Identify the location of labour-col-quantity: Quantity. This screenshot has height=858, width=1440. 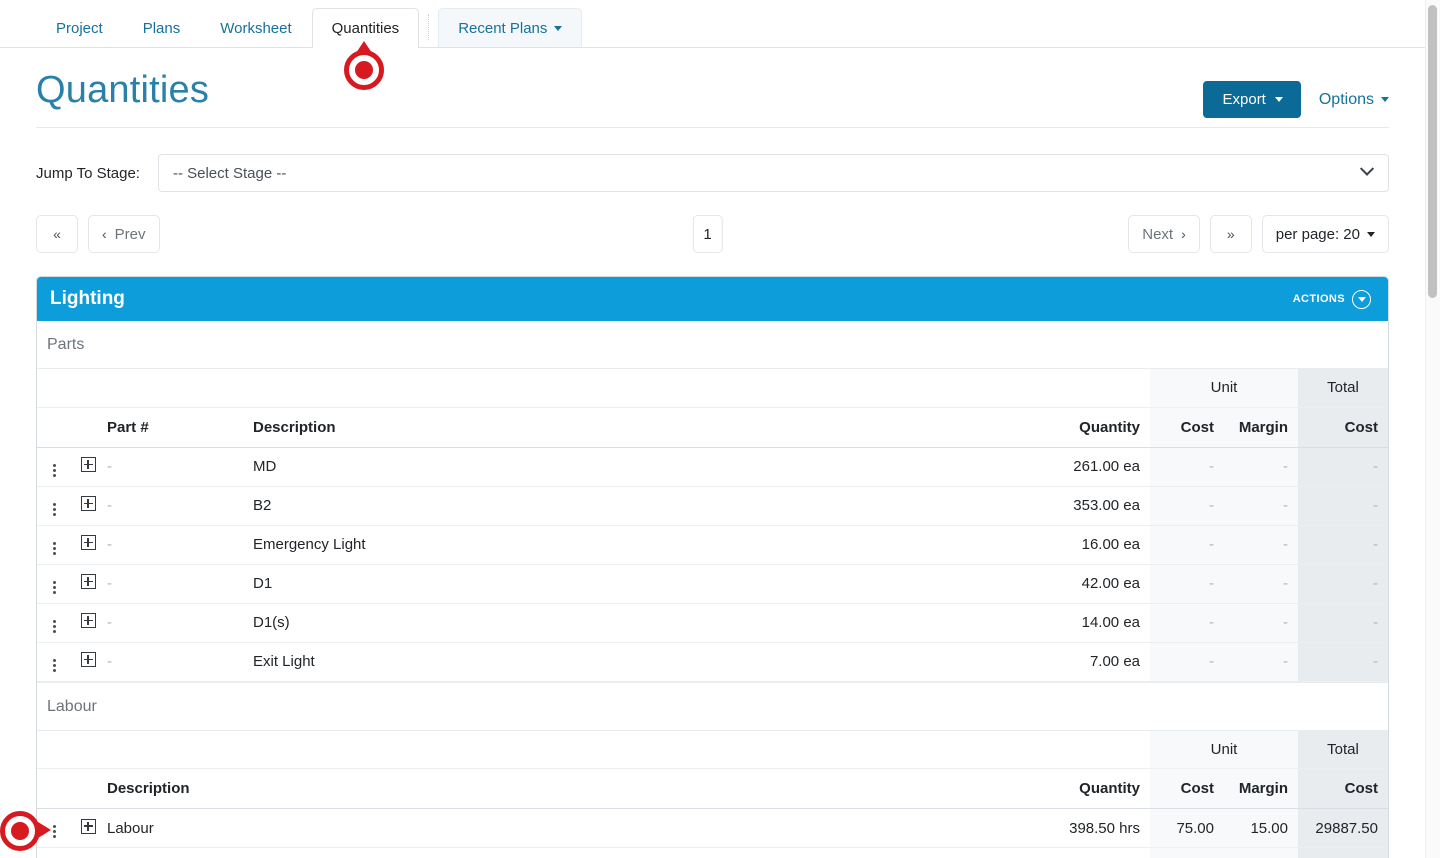
(1094, 788).